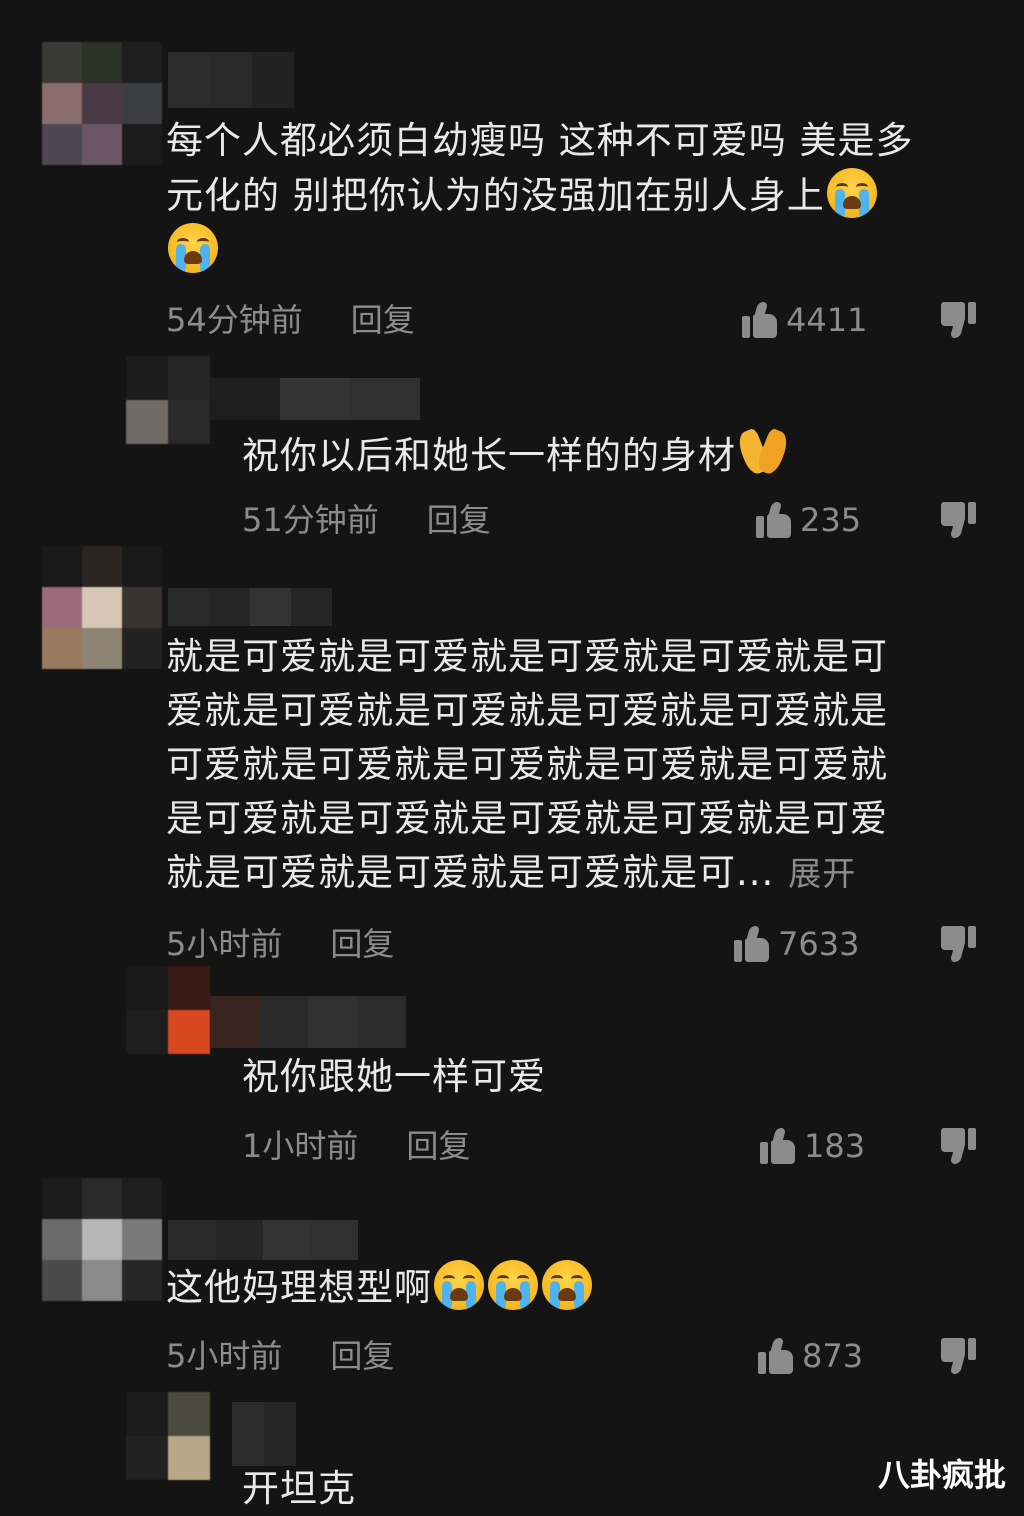 The height and width of the screenshot is (1516, 1024). What do you see at coordinates (835, 1146) in the screenshot?
I see `like-count: 183` at bounding box center [835, 1146].